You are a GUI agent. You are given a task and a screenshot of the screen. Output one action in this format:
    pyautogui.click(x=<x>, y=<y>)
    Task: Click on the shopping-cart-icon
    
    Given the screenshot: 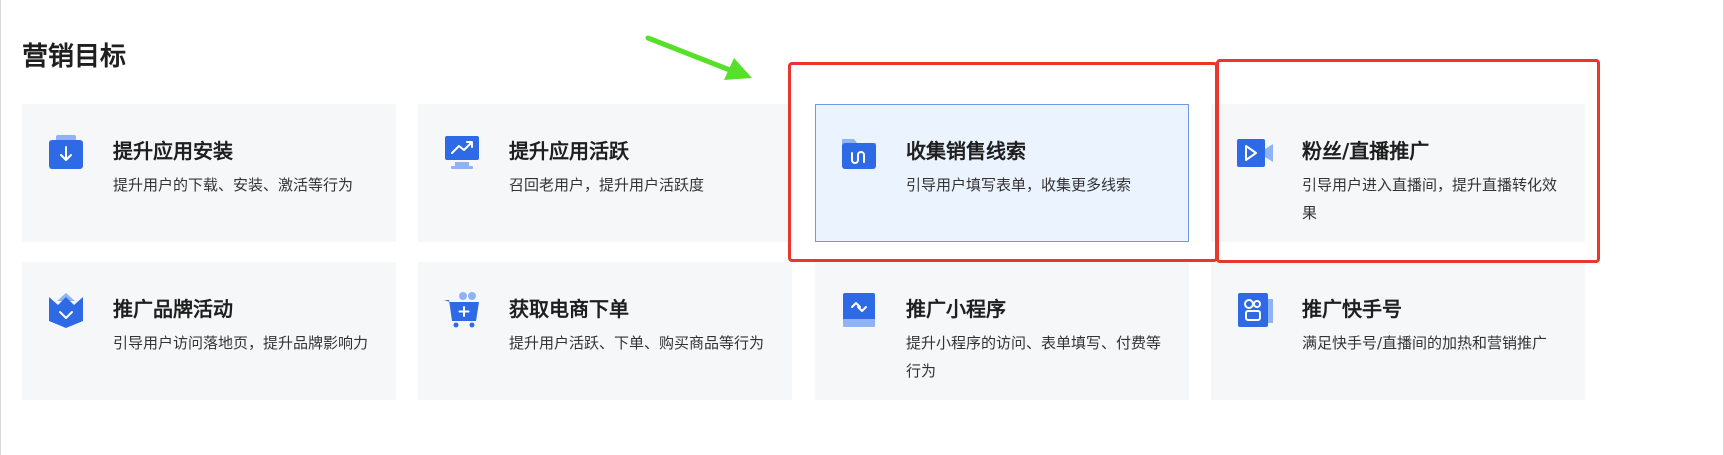 What is the action you would take?
    pyautogui.click(x=461, y=310)
    